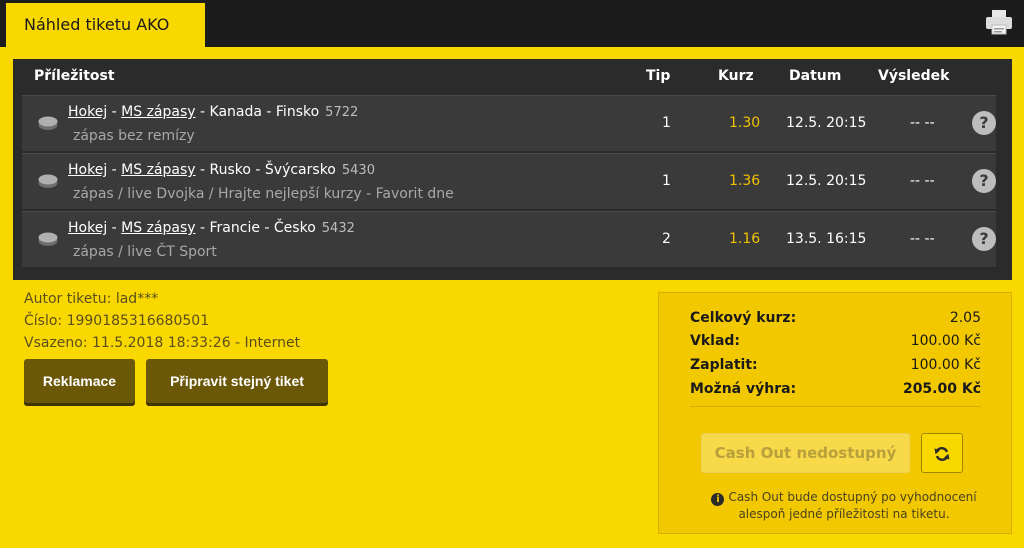  What do you see at coordinates (162, 343) in the screenshot?
I see `ticket-placed: Vsazeno: 11.5.2018 18:33:26 - Internet` at bounding box center [162, 343].